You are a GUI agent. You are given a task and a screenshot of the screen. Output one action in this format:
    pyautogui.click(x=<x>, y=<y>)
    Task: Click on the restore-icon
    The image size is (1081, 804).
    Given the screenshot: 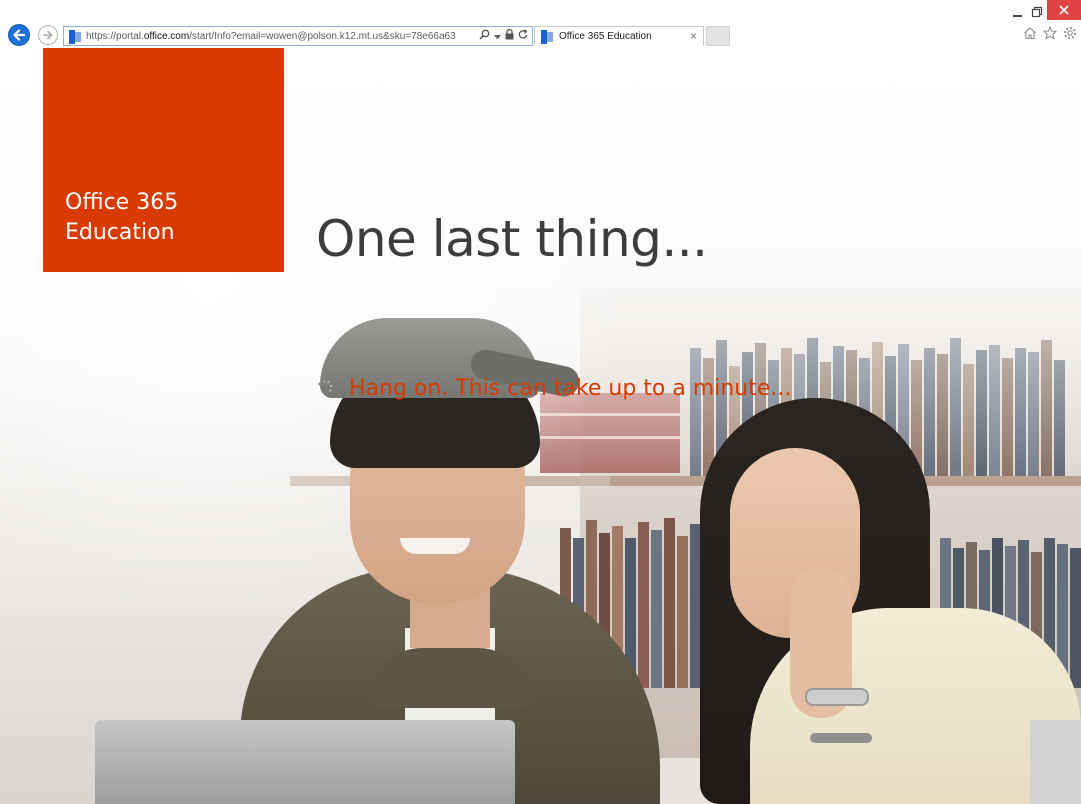 What is the action you would take?
    pyautogui.click(x=1037, y=12)
    